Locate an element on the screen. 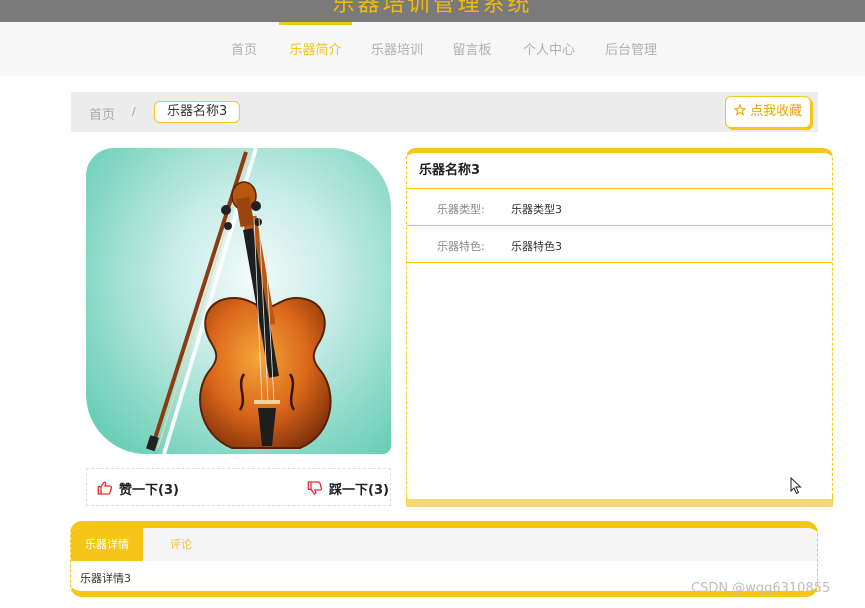 The width and height of the screenshot is (865, 608). field-row-type: 乐器类型: 乐器类型3 is located at coordinates (619, 207).